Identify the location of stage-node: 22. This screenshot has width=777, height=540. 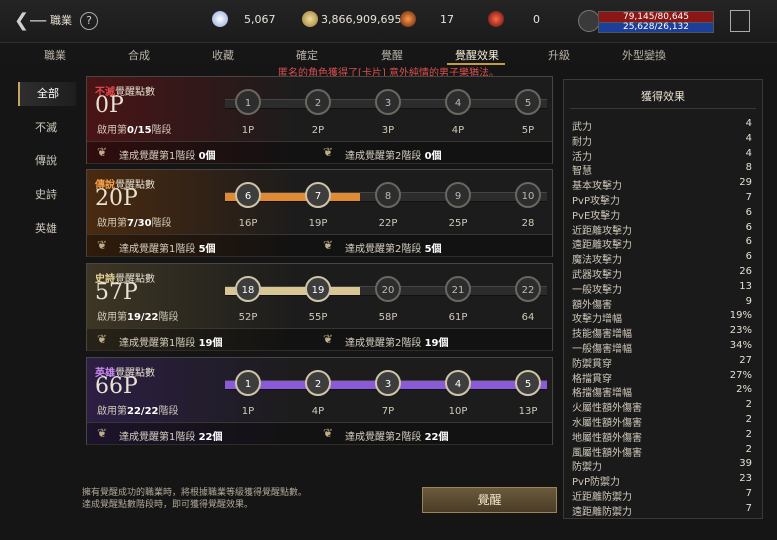
(528, 289).